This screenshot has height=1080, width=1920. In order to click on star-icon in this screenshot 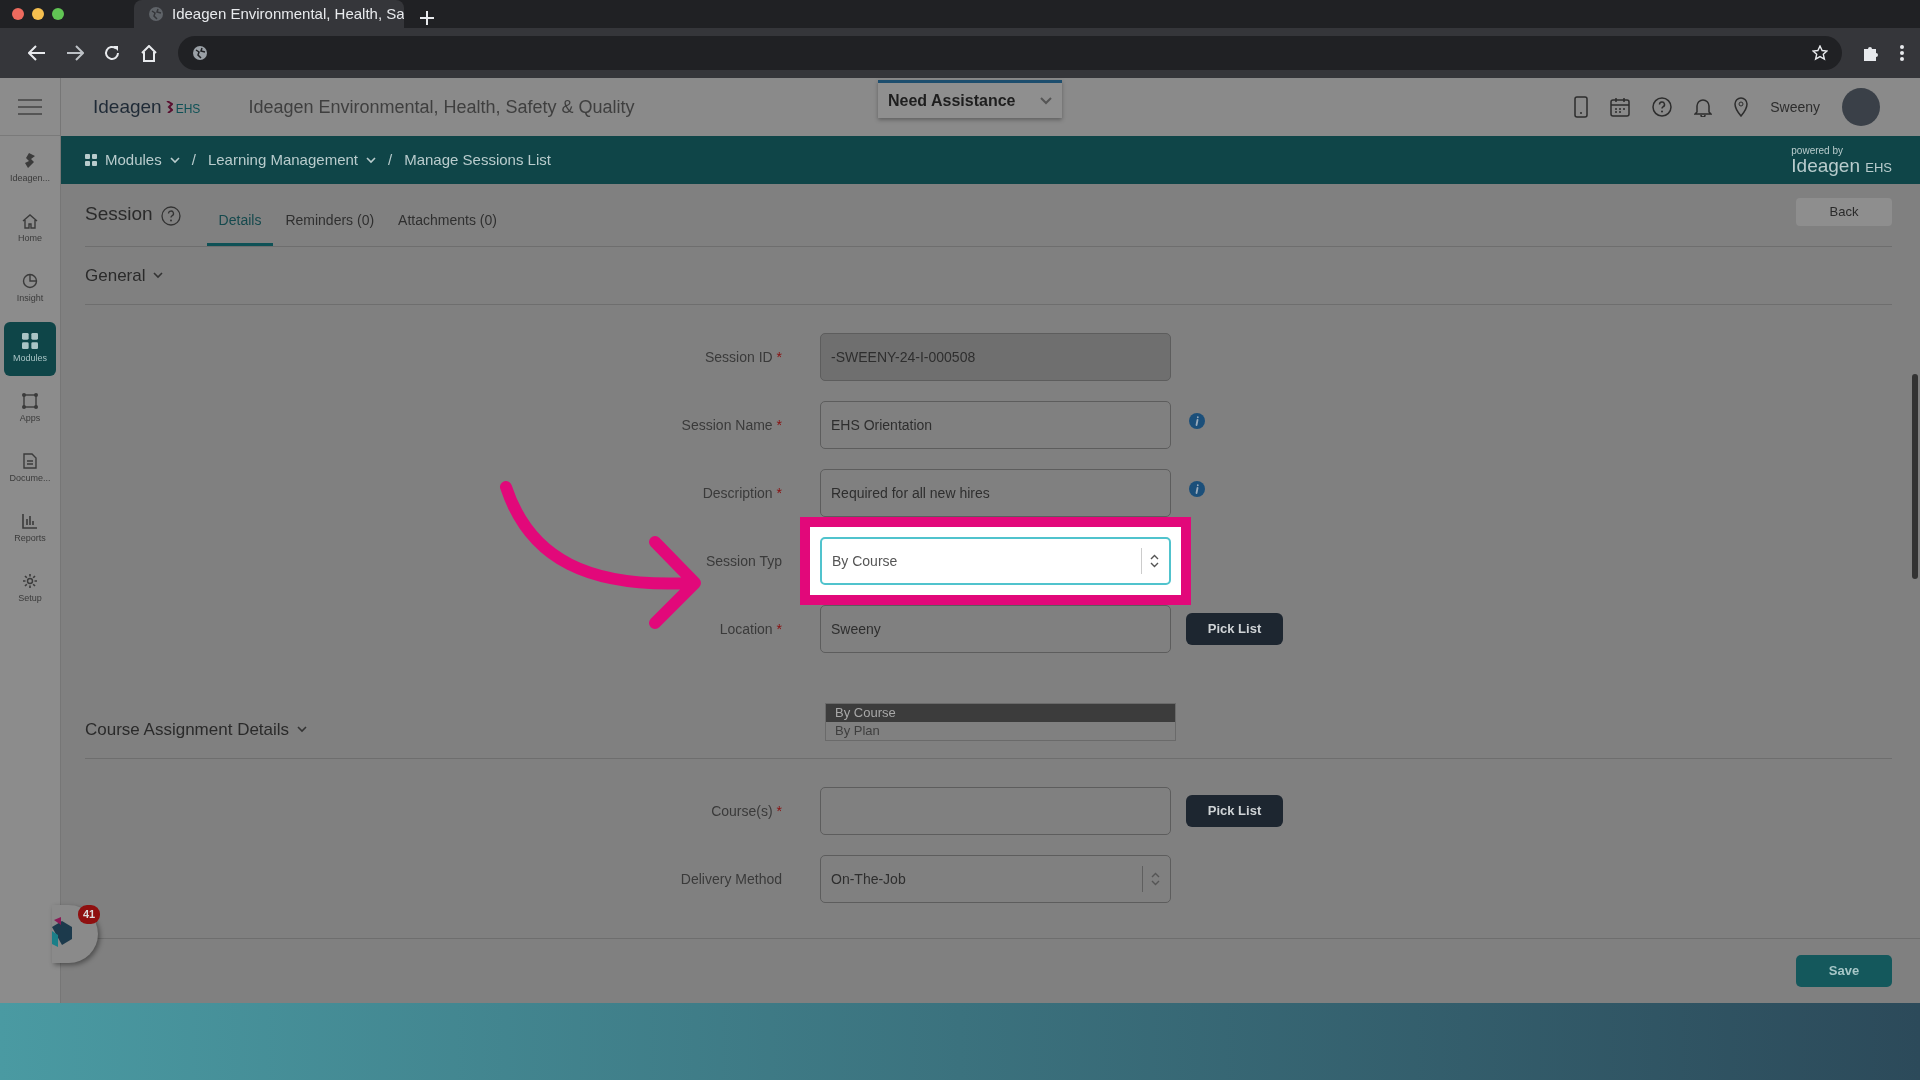, I will do `click(1820, 53)`.